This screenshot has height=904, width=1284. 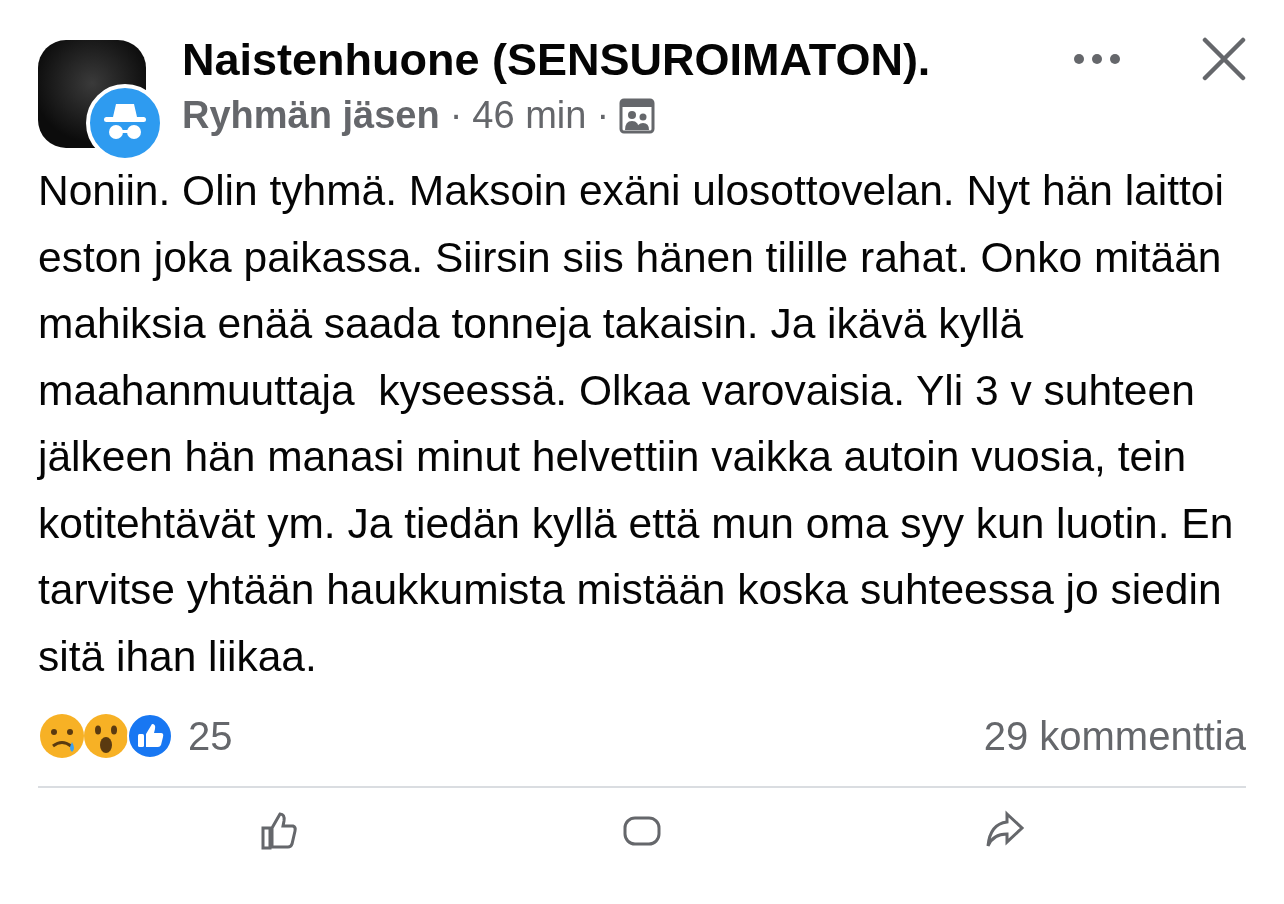 What do you see at coordinates (1114, 736) in the screenshot?
I see `comment-count: 29 kommenttia` at bounding box center [1114, 736].